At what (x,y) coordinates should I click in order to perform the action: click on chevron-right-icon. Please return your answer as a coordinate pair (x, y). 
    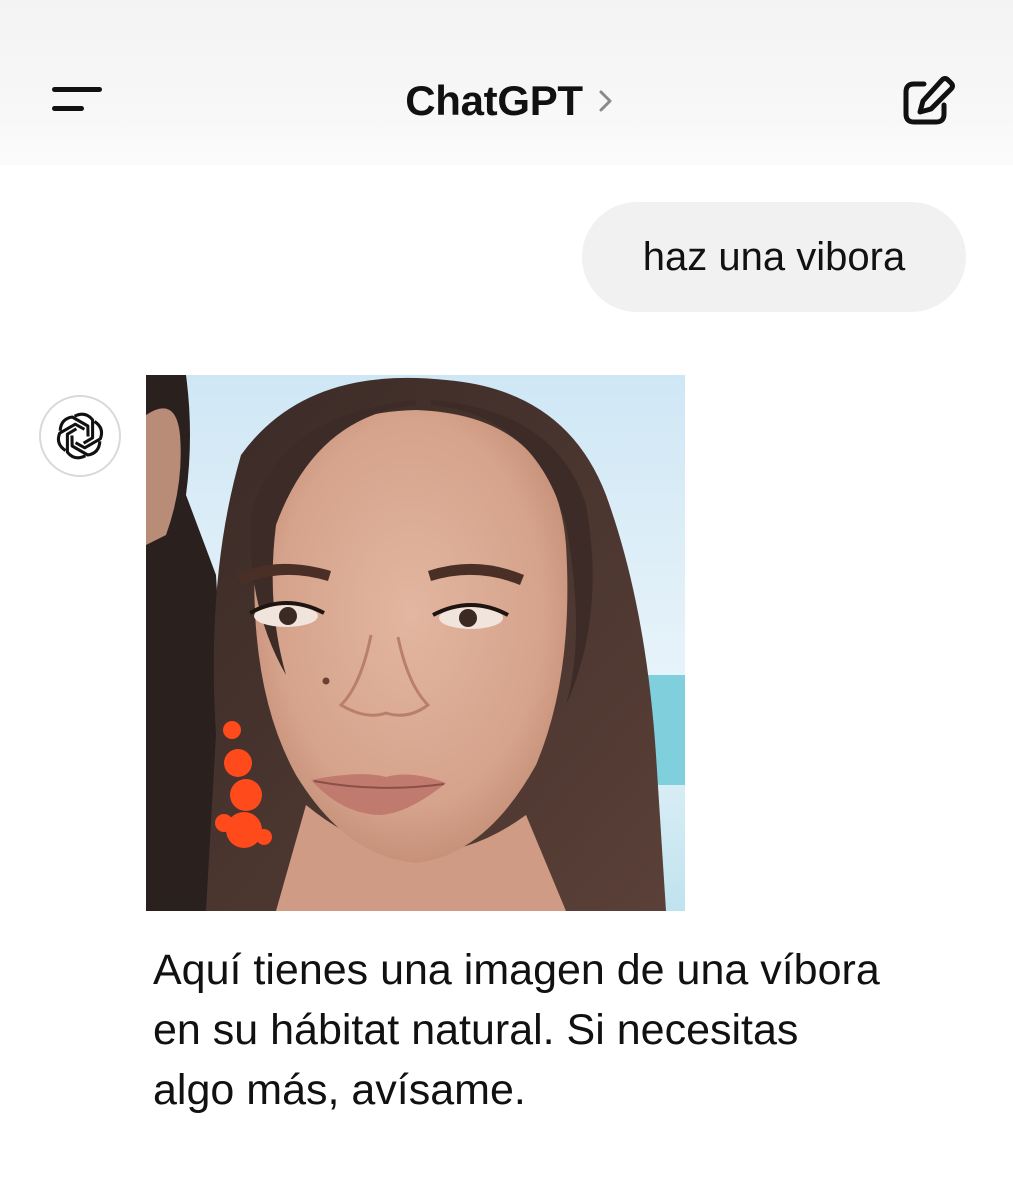
    Looking at the image, I should click on (605, 101).